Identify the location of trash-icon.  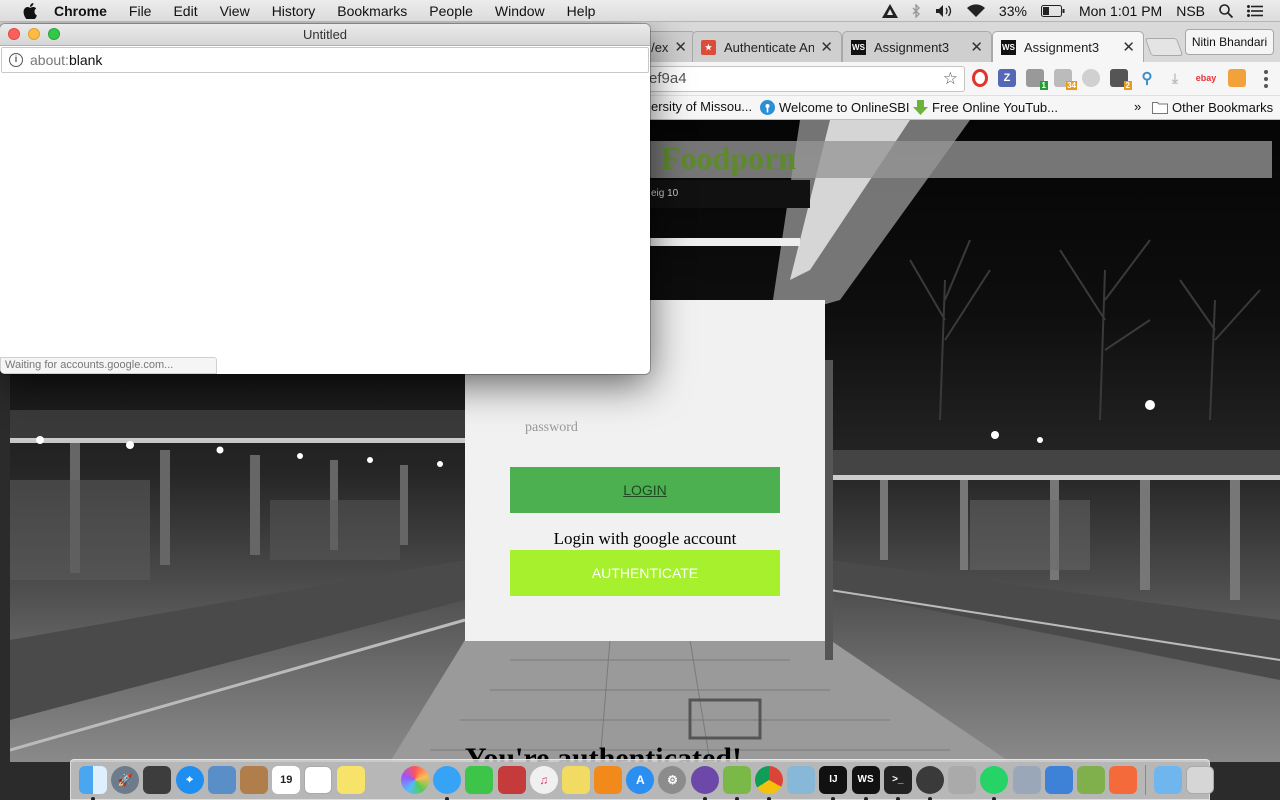
(1200, 779).